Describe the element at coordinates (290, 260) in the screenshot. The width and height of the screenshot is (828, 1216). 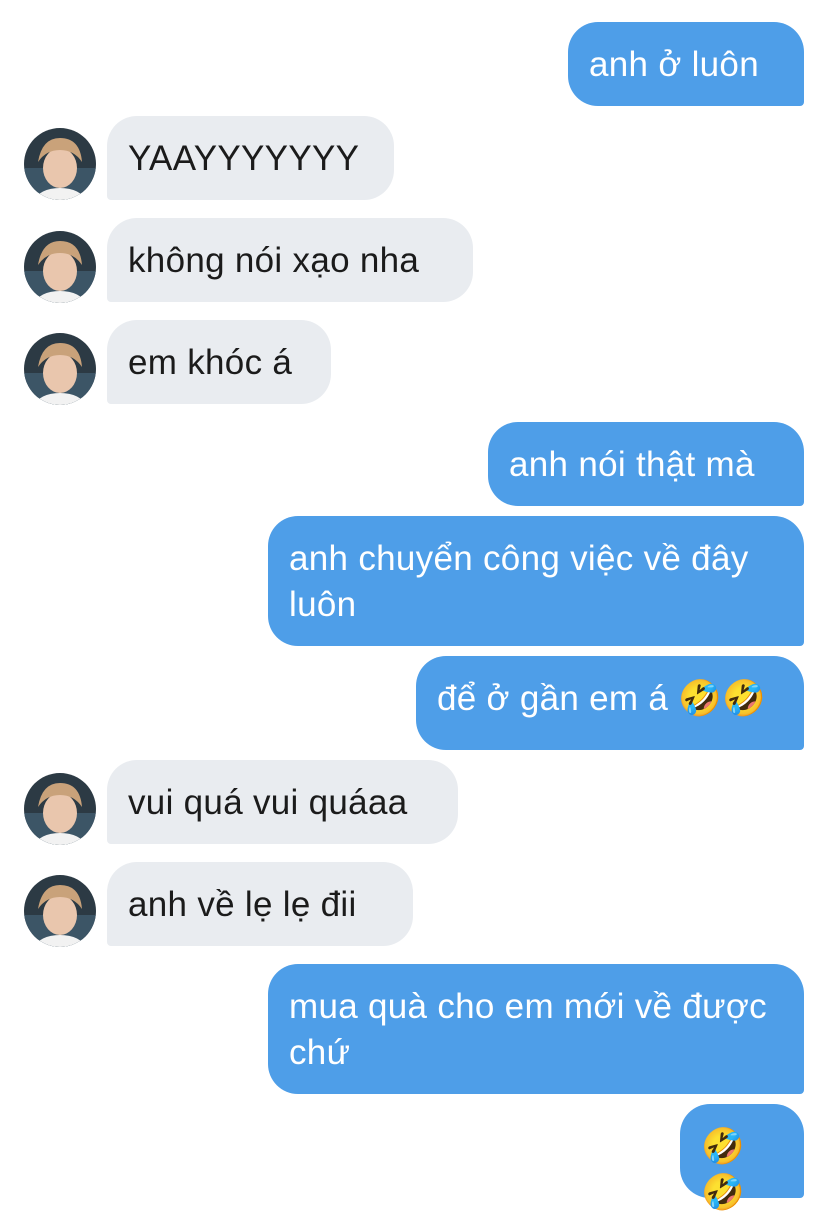
I see `incoming-message: không nói xạo nha` at that location.